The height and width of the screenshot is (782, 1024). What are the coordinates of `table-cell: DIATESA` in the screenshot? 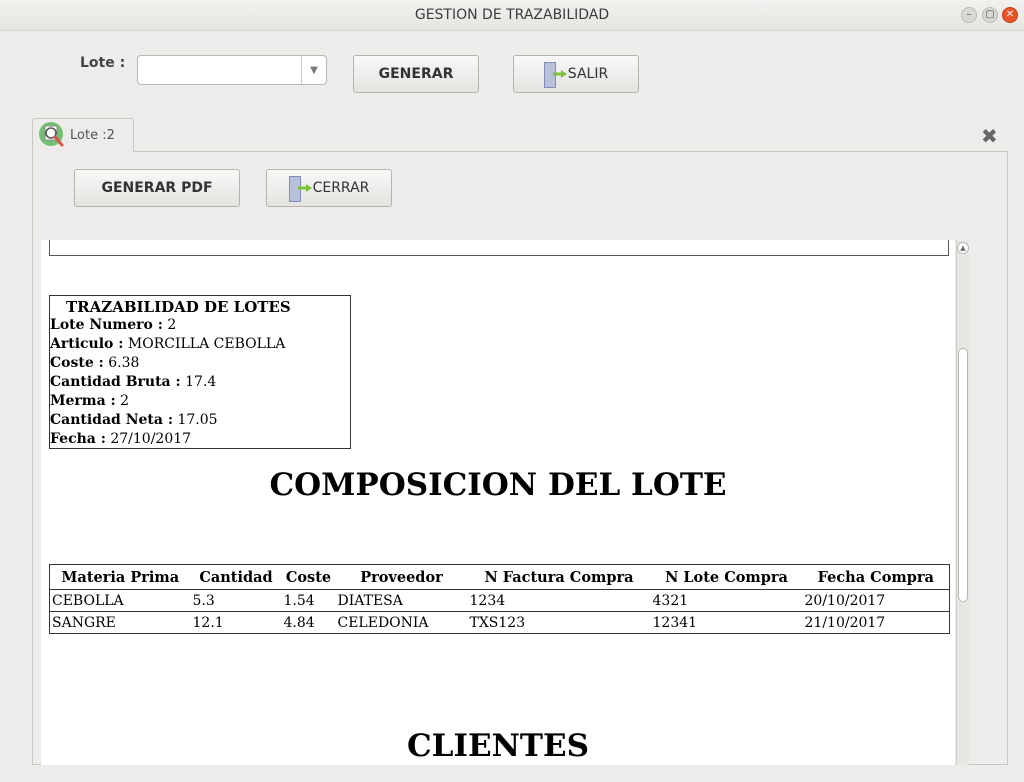 It's located at (370, 600).